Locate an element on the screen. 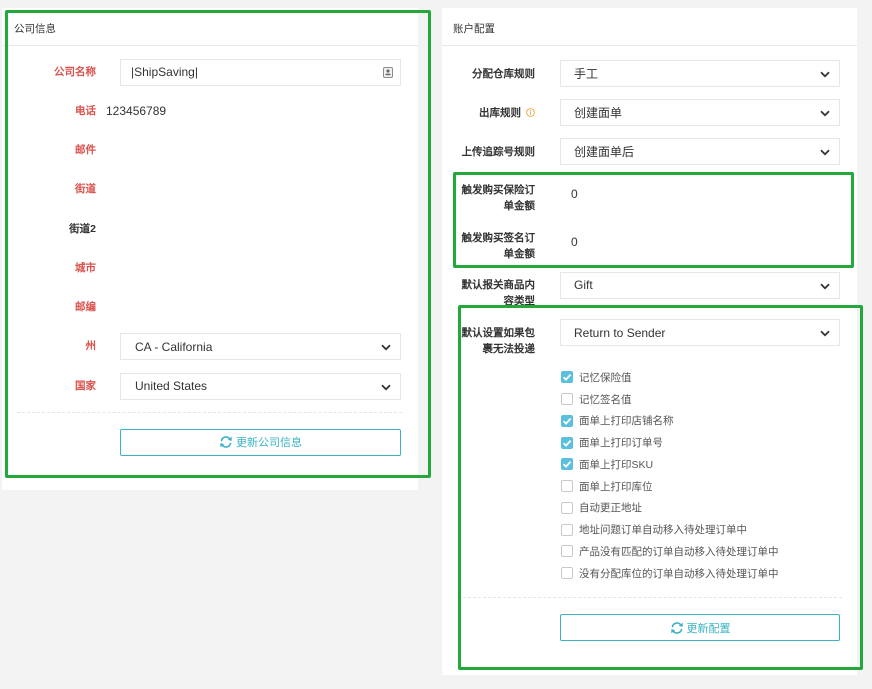 This screenshot has height=689, width=872. option-label: 产品没有匹配的订单自动移入待处理订单中 is located at coordinates (679, 551).